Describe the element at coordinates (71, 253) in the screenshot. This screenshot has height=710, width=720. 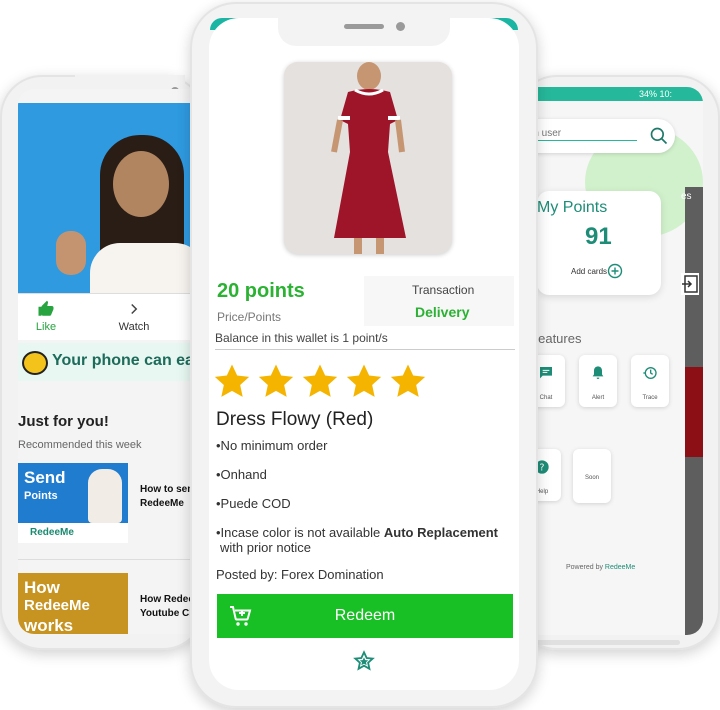
I see `video-person-hand` at that location.